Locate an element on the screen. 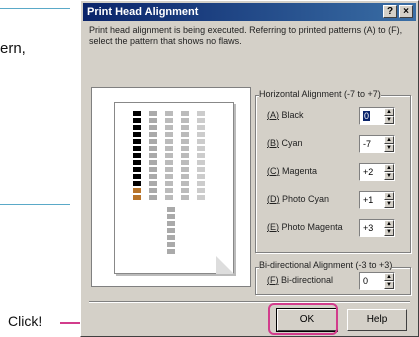 This screenshot has width=419, height=337. magenta-spin-buttons: ▲ ▼ is located at coordinates (389, 172).